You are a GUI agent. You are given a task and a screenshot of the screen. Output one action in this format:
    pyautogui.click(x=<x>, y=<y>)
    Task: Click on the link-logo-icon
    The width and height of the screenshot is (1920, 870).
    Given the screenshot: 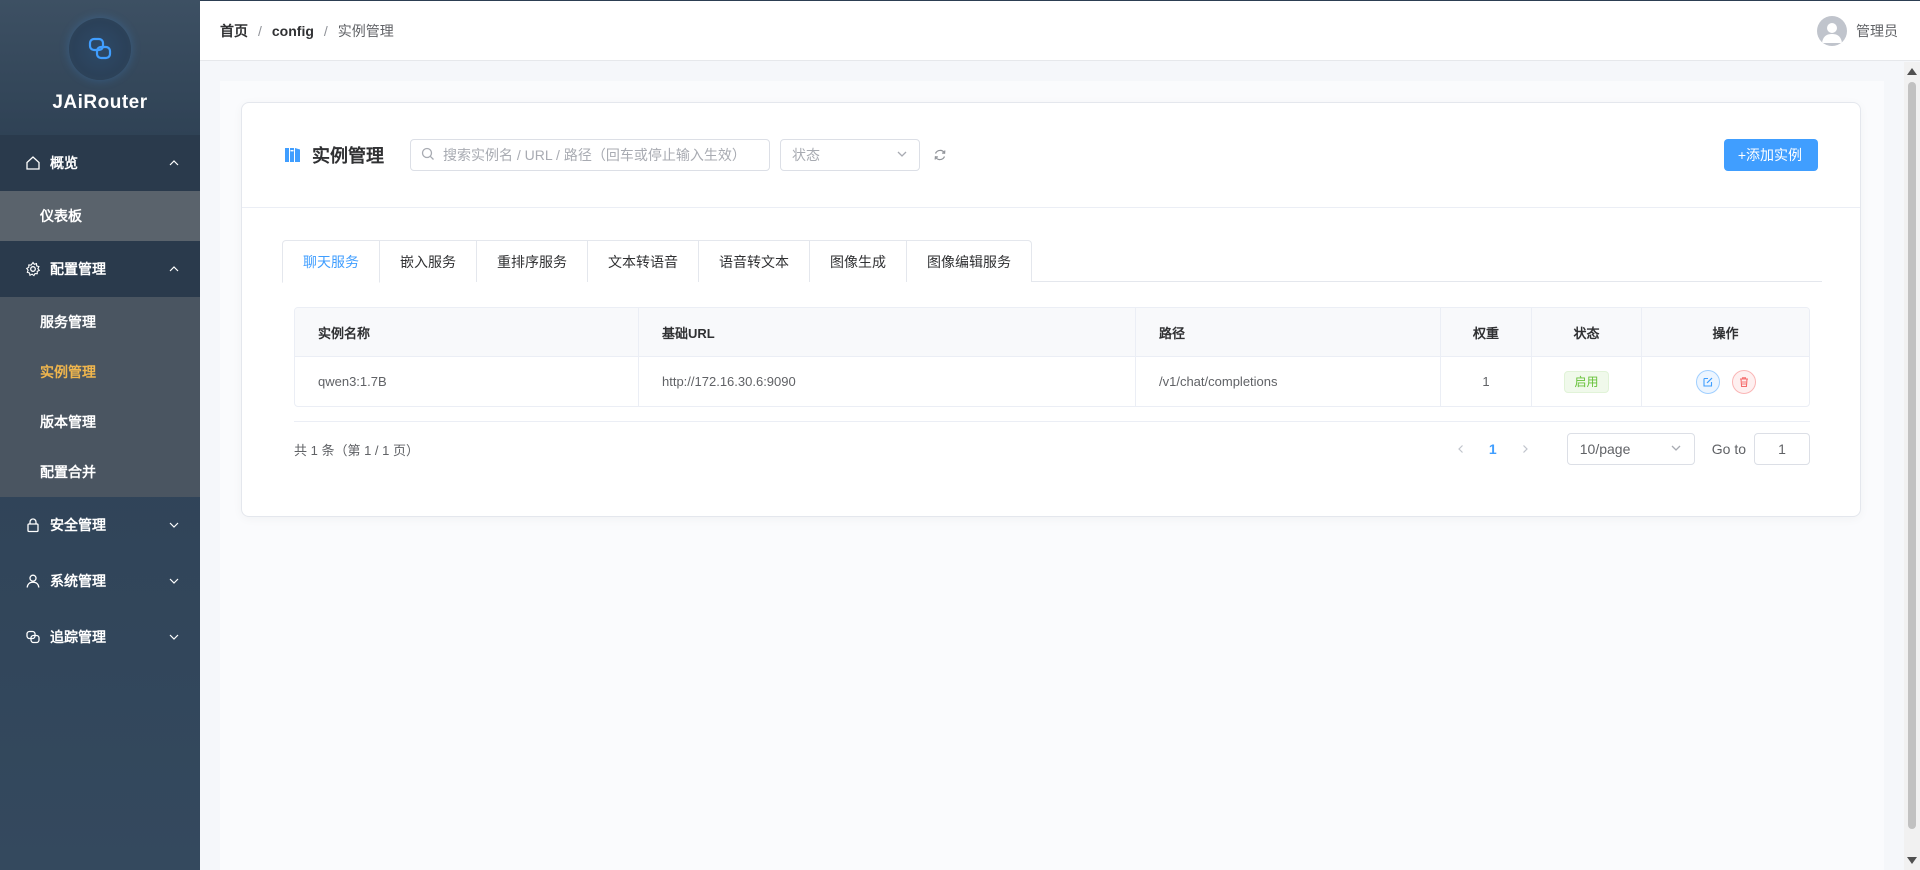 What is the action you would take?
    pyautogui.click(x=100, y=48)
    